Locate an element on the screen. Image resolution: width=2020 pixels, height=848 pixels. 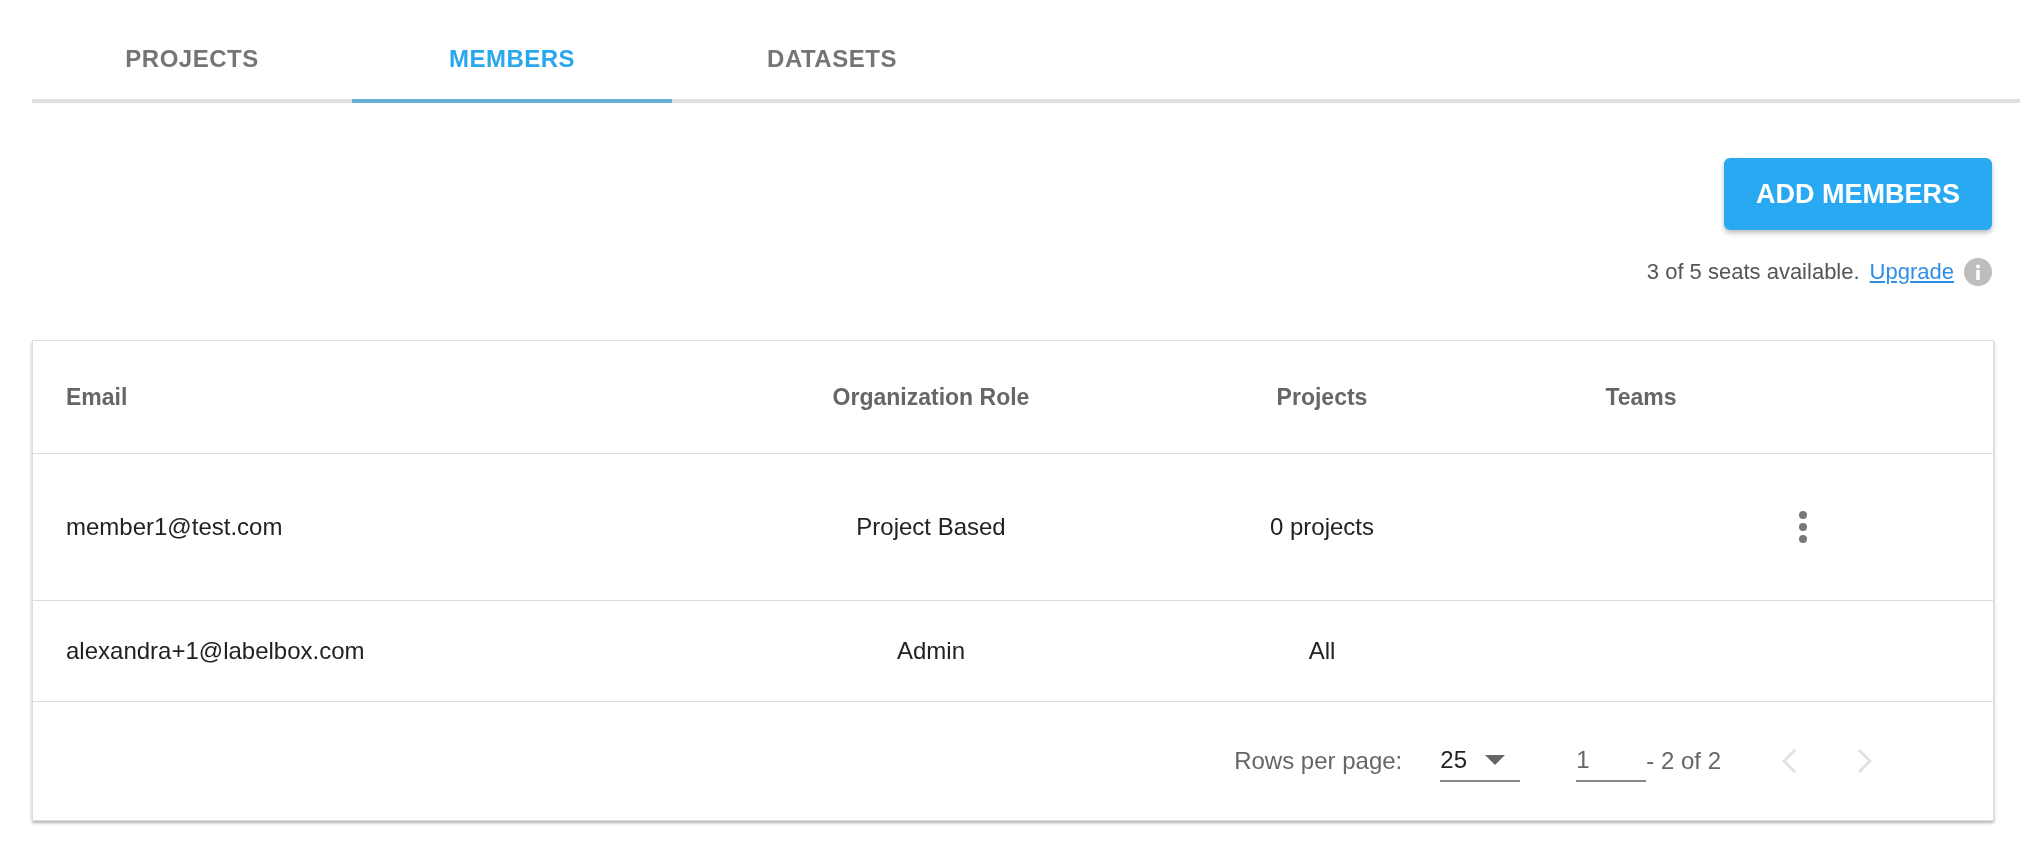
table-cell-text: All is located at coordinates (1322, 651).